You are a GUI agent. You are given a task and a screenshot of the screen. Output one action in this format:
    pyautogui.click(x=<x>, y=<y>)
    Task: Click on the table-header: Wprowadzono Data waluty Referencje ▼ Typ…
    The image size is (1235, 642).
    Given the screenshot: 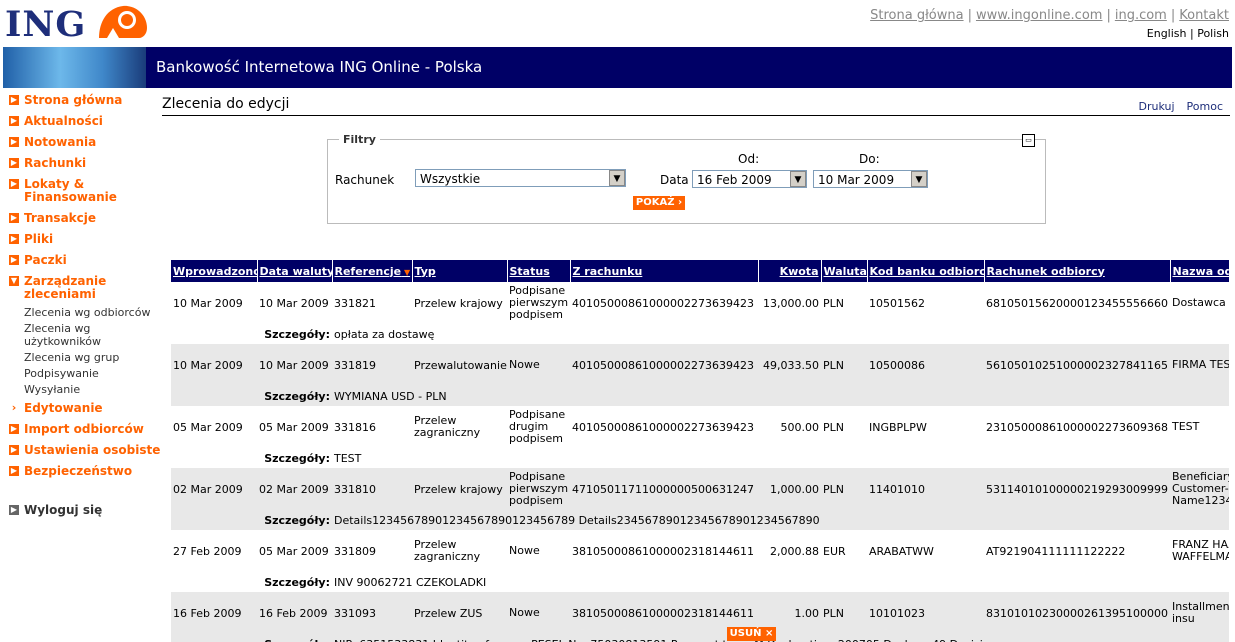 What is the action you would take?
    pyautogui.click(x=700, y=271)
    